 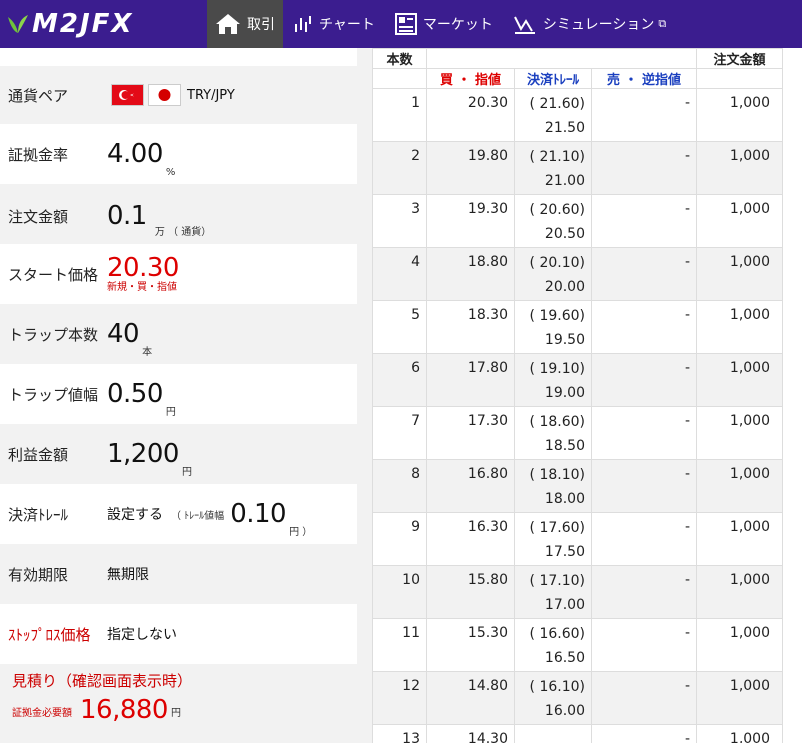 What do you see at coordinates (228, 24) in the screenshot?
I see `home-icon` at bounding box center [228, 24].